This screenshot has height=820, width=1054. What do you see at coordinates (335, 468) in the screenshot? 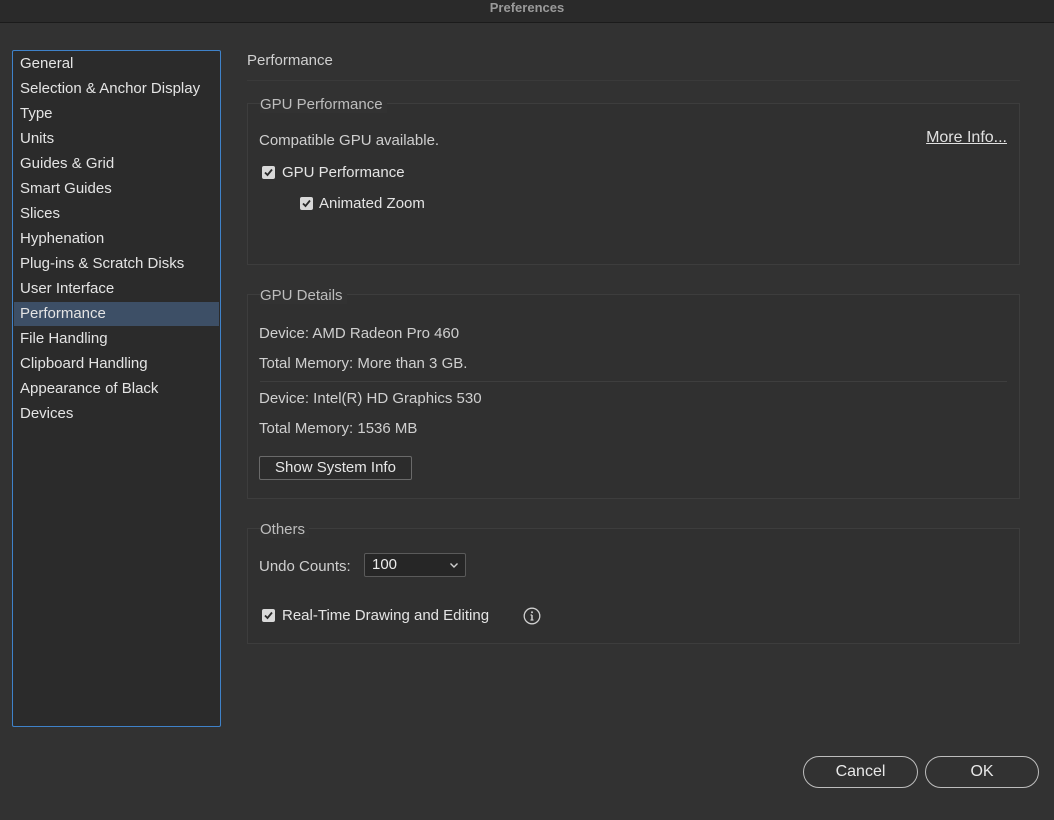
I see `show-system-info-button: Show System Info` at bounding box center [335, 468].